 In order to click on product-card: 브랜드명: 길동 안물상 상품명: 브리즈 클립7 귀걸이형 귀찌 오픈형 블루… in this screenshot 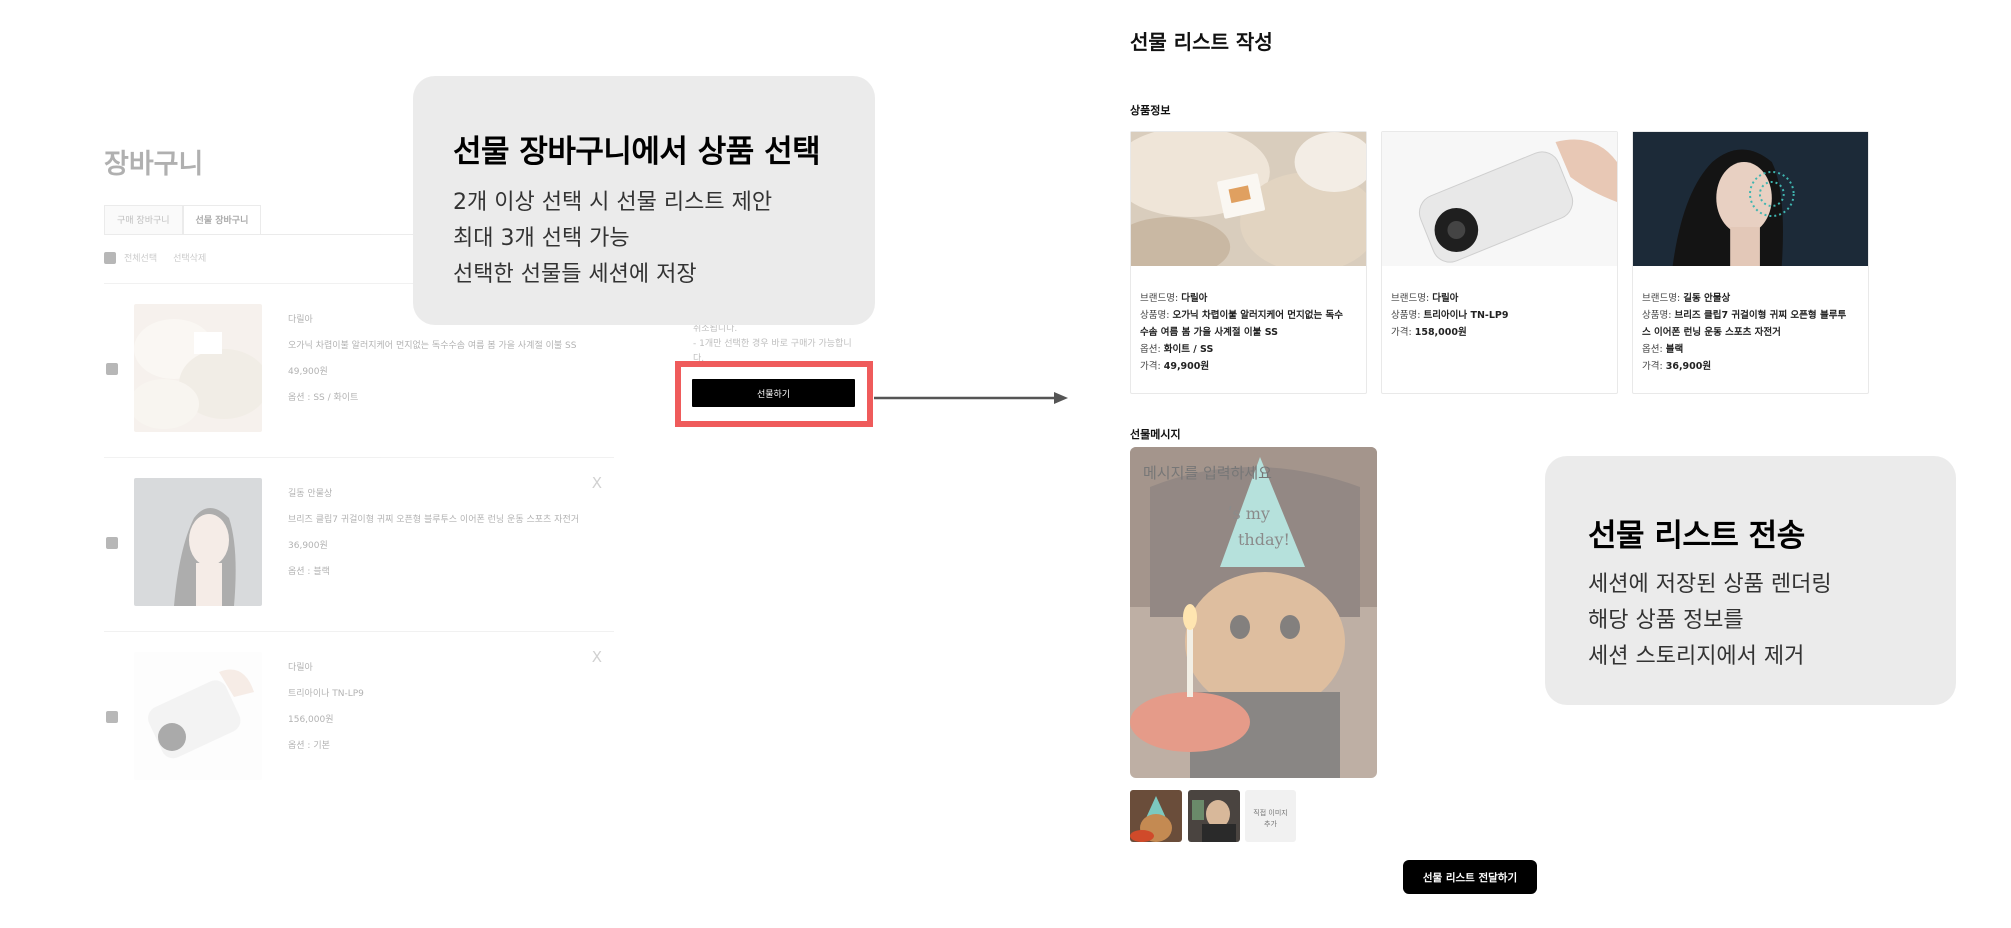, I will do `click(1750, 262)`.